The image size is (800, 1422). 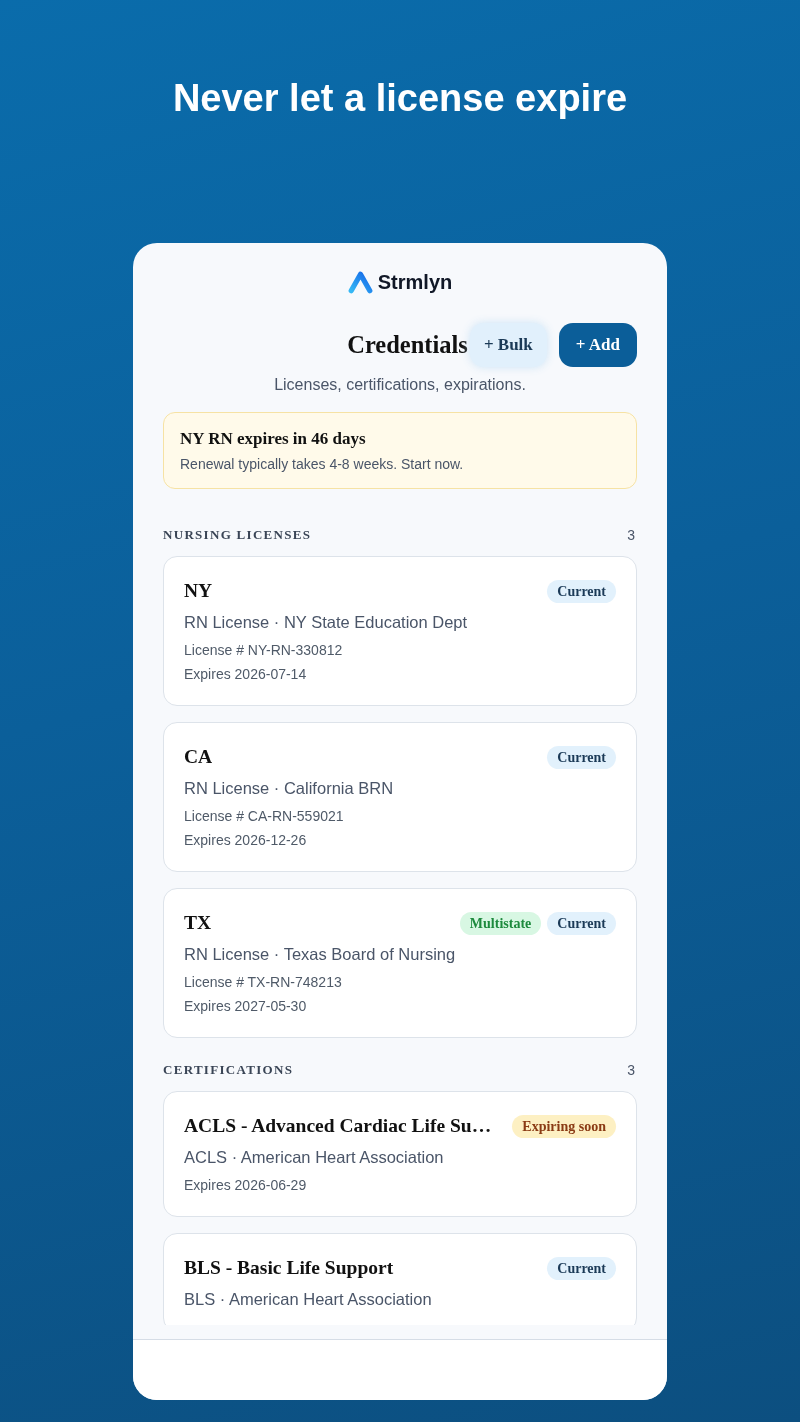 I want to click on status-badge: Multistate, so click(x=500, y=923).